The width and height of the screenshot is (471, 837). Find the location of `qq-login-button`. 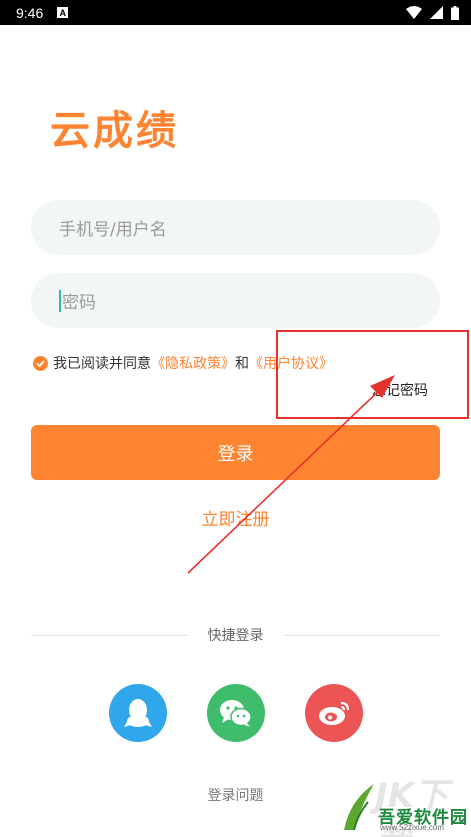

qq-login-button is located at coordinates (138, 713).